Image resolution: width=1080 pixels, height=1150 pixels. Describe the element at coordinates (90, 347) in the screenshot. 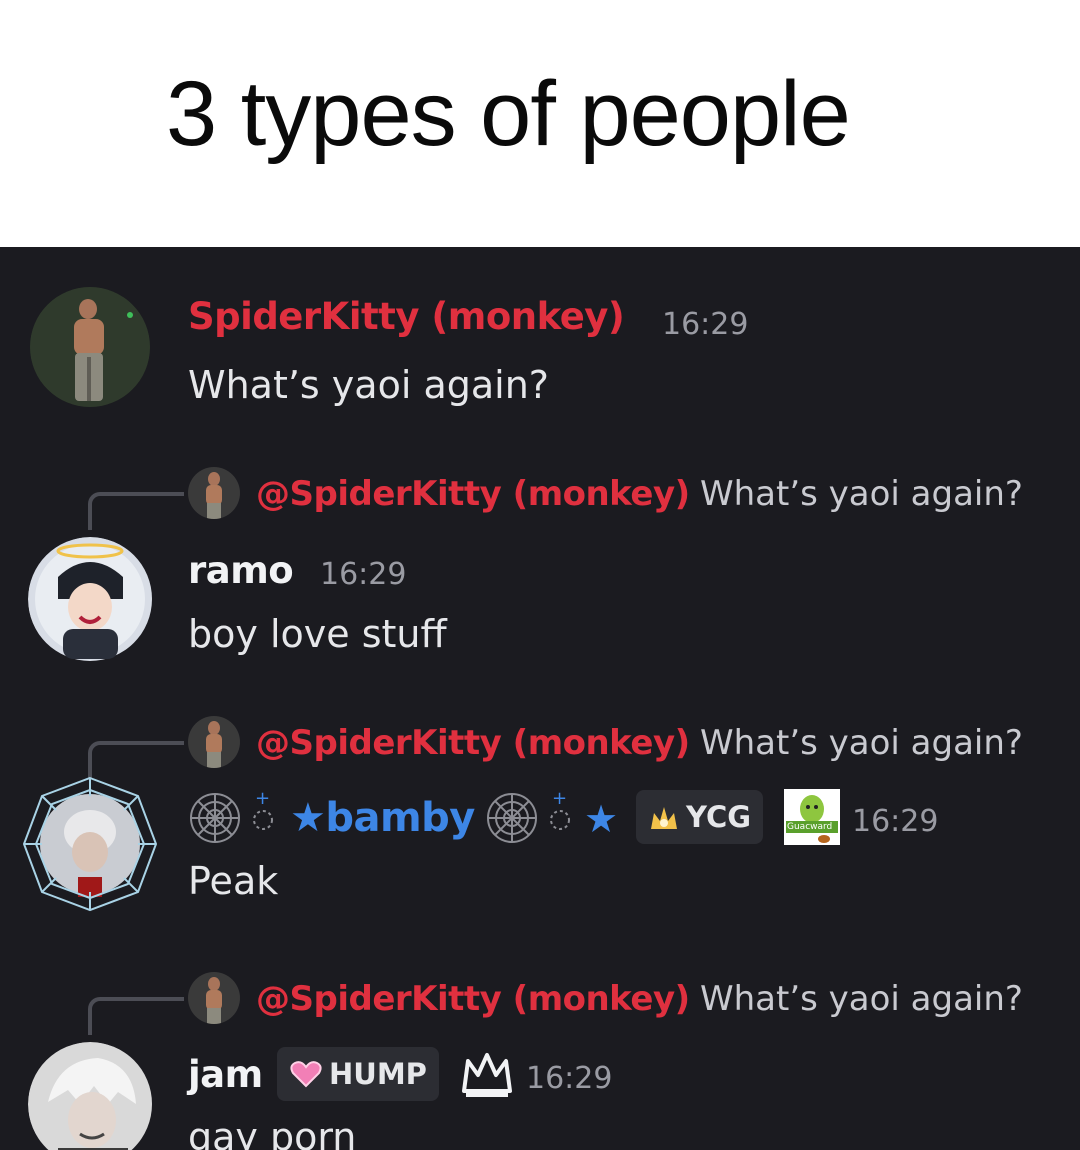

I see `shirtless-man-avatar-icon` at that location.